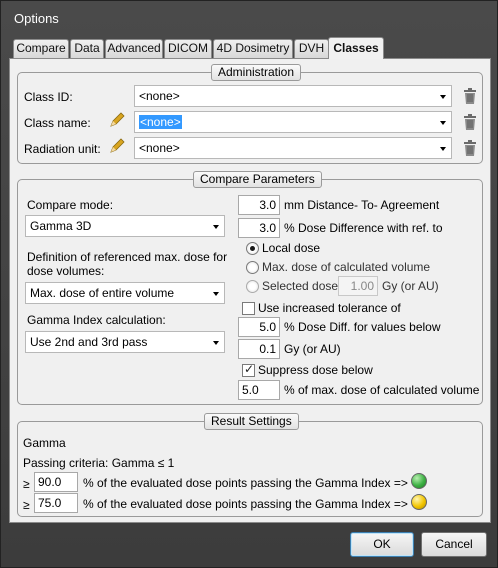 The width and height of the screenshot is (498, 568). Describe the element at coordinates (259, 228) in the screenshot. I see `dose-difference-input: 3.0` at that location.